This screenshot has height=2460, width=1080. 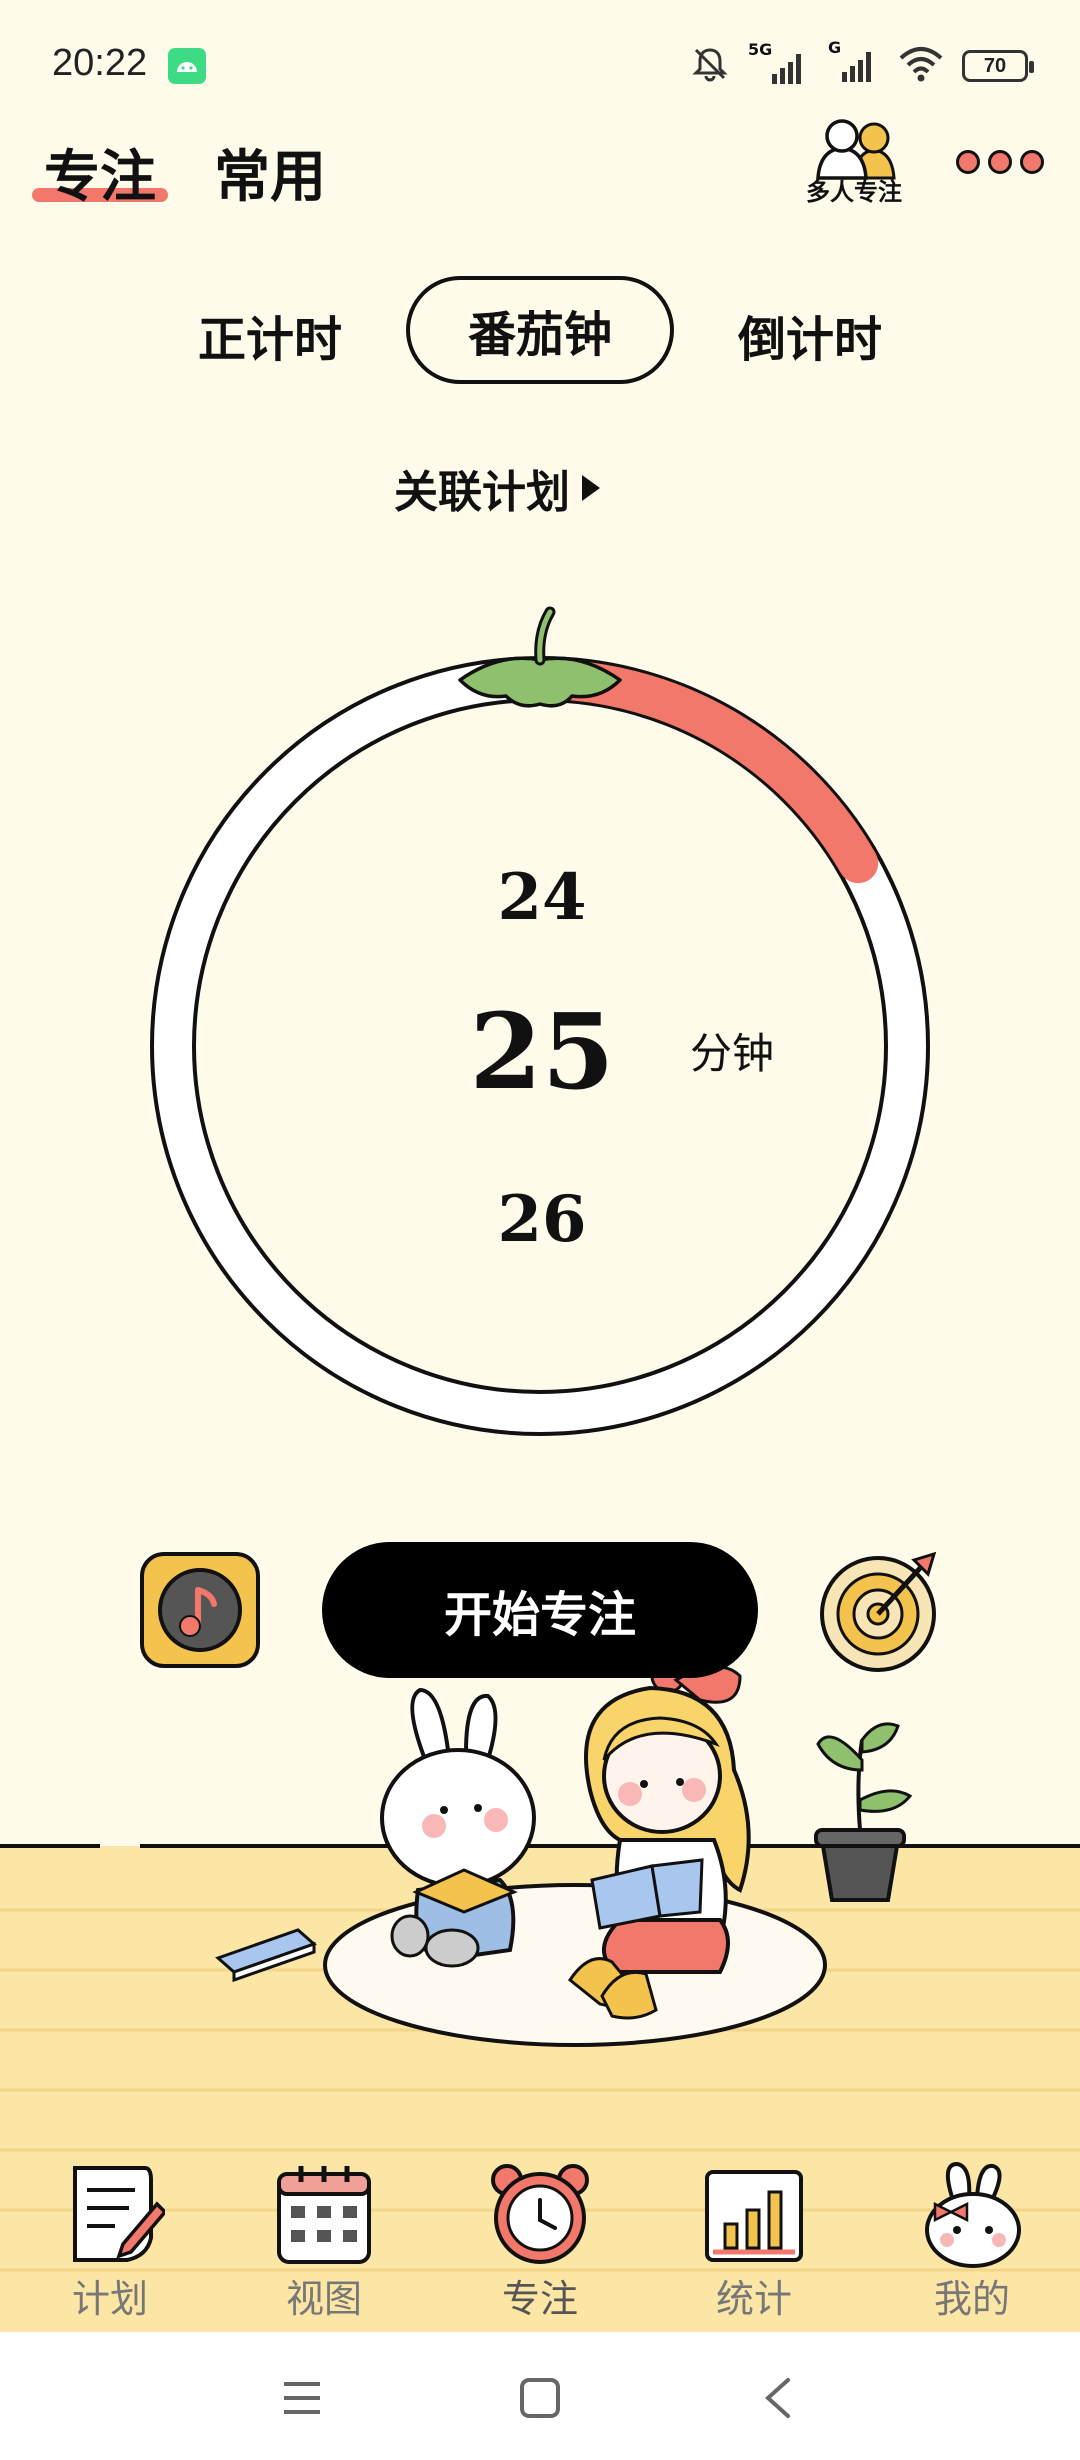 What do you see at coordinates (109, 2299) in the screenshot?
I see `nav-label-plan: 计划` at bounding box center [109, 2299].